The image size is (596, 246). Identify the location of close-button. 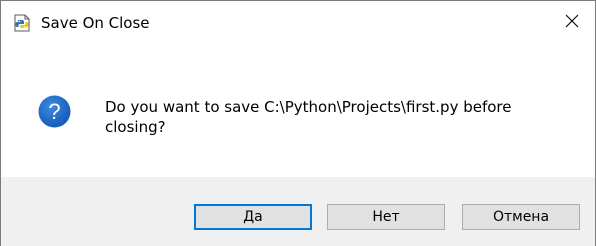
(572, 22).